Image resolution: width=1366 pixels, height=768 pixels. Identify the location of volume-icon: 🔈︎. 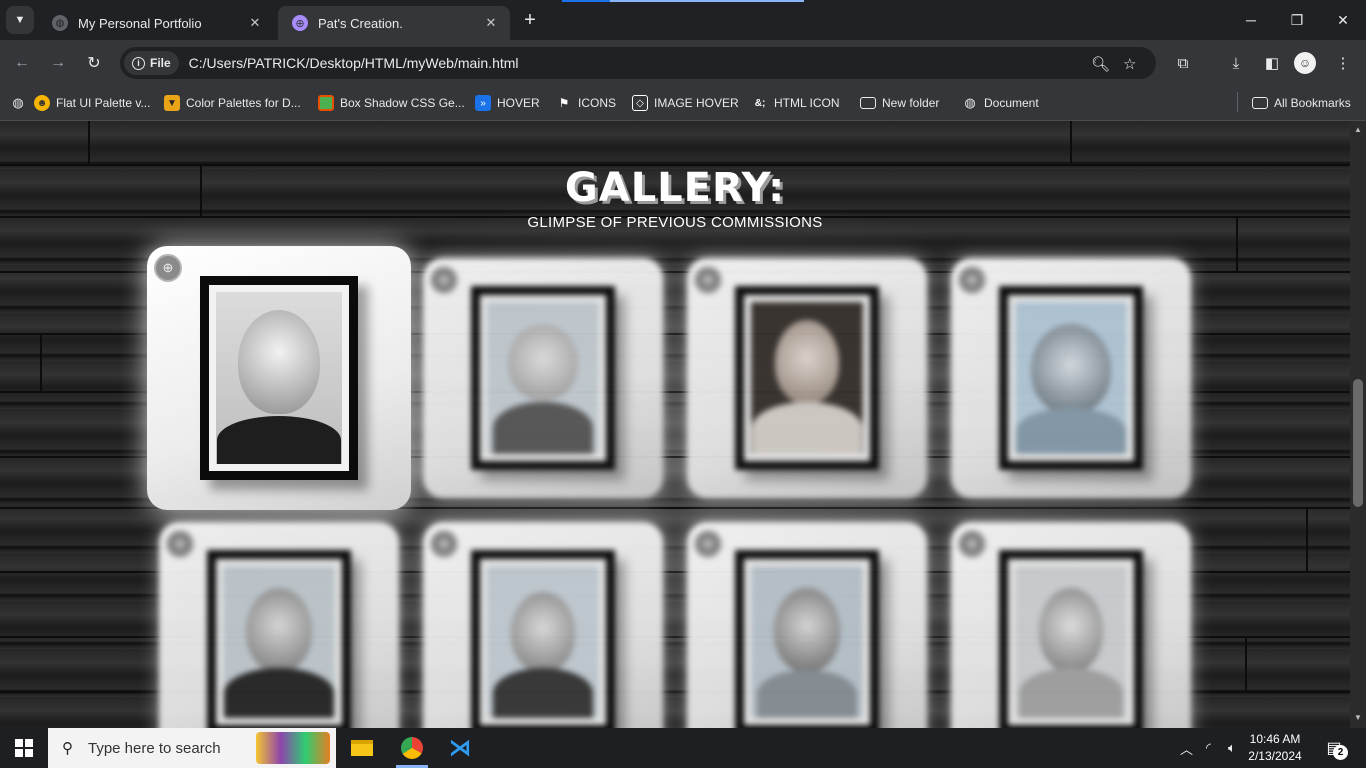
(1232, 748).